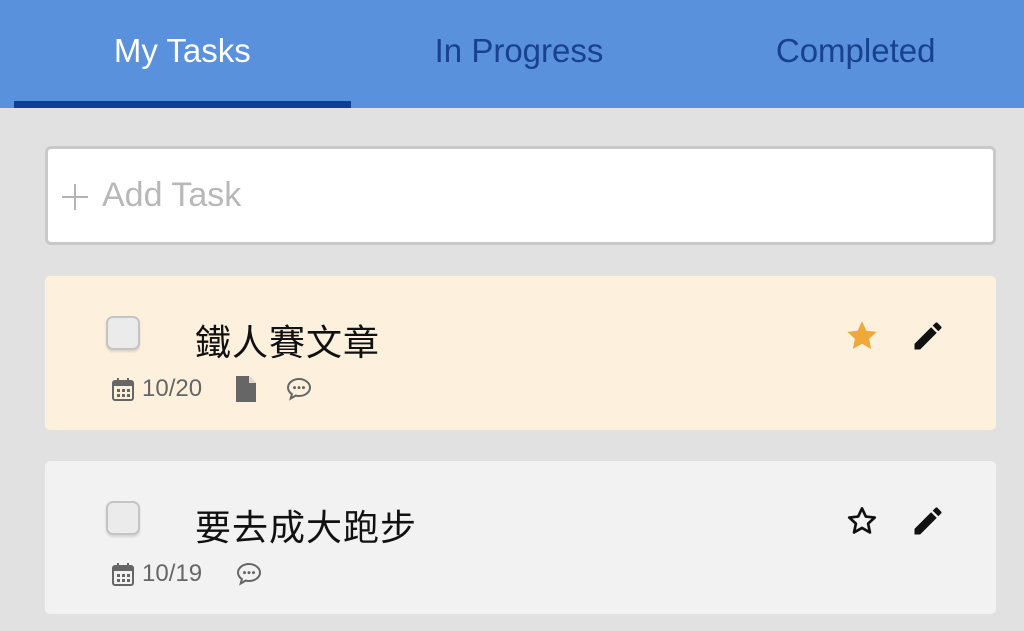  I want to click on task-meta: 10/20, so click(212, 389).